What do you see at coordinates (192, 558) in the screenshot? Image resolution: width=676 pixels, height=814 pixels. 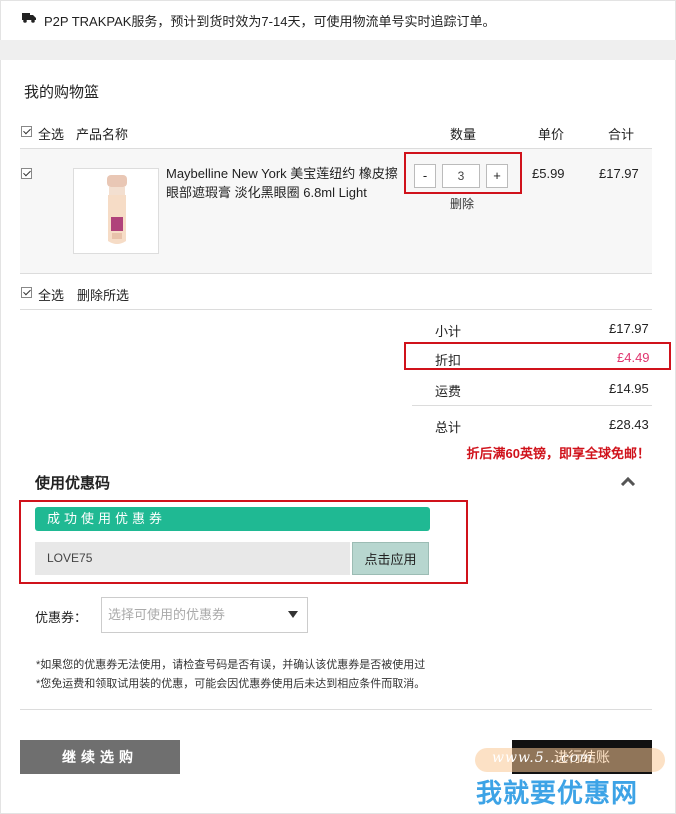 I see `coupon-code-input: LOVE75` at bounding box center [192, 558].